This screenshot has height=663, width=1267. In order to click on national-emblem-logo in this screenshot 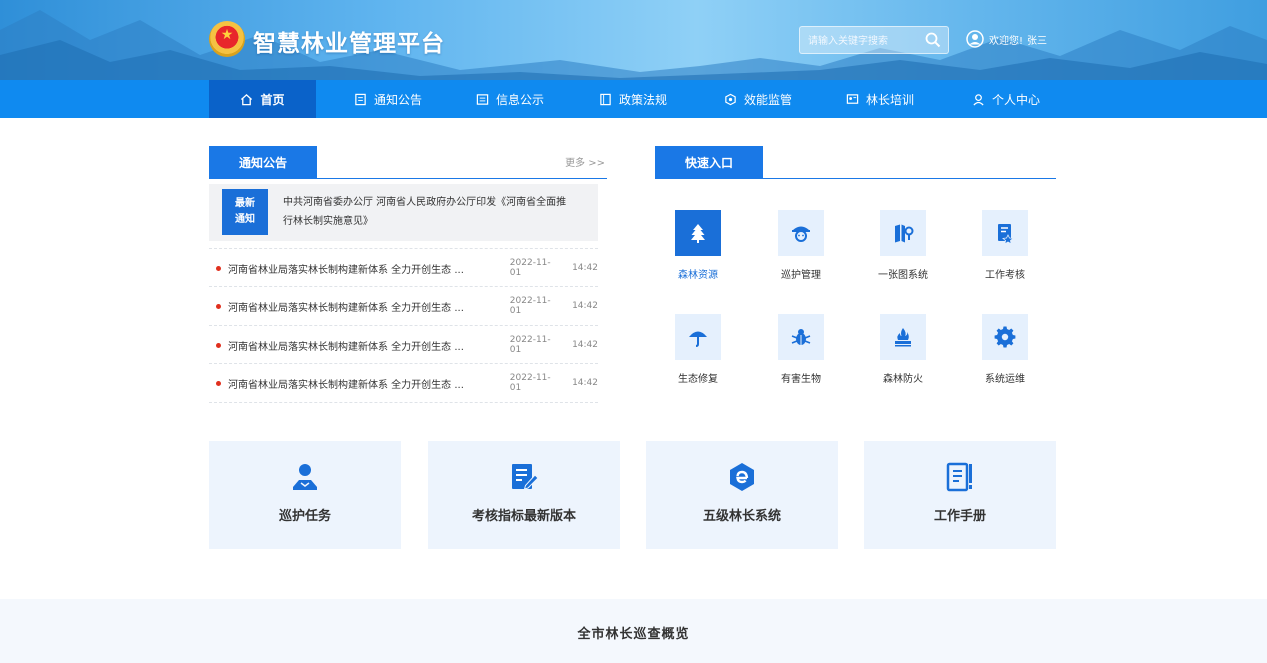, I will do `click(227, 39)`.